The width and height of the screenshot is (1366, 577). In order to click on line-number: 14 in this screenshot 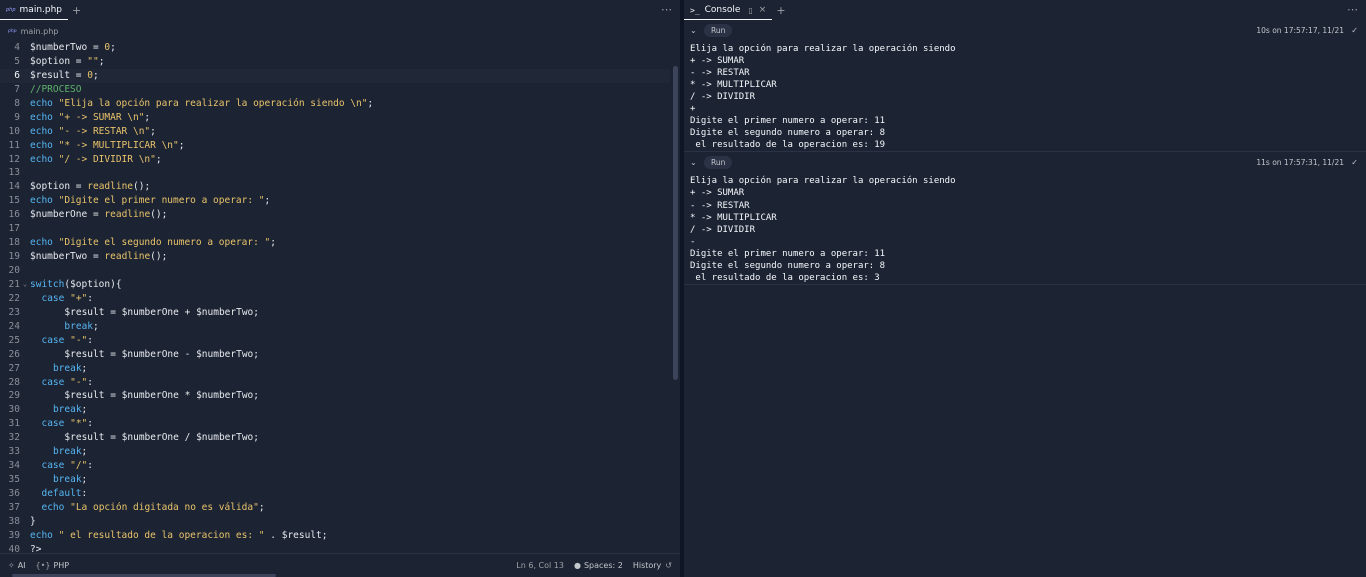, I will do `click(14, 187)`.